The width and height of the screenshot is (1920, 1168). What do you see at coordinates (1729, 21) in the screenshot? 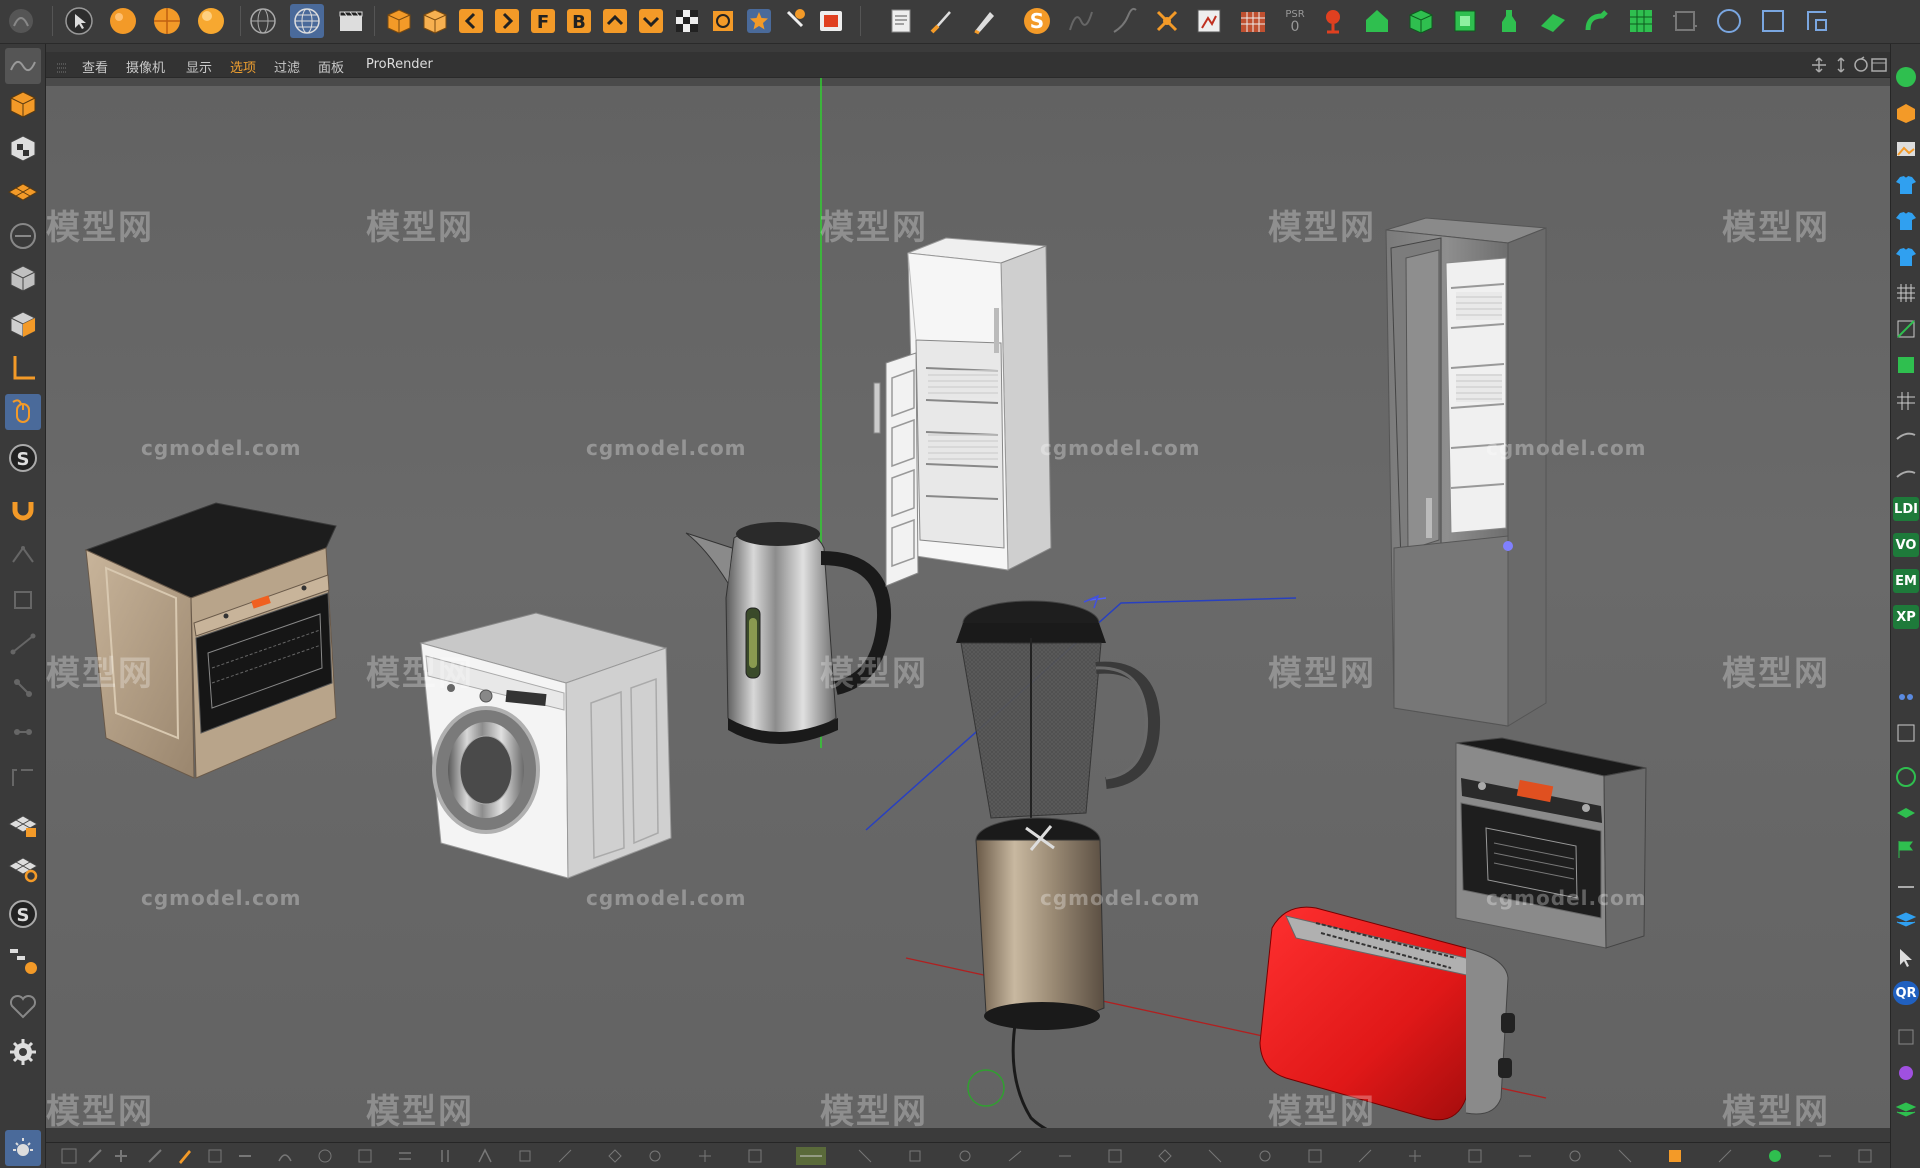
I see `circle-icon` at bounding box center [1729, 21].